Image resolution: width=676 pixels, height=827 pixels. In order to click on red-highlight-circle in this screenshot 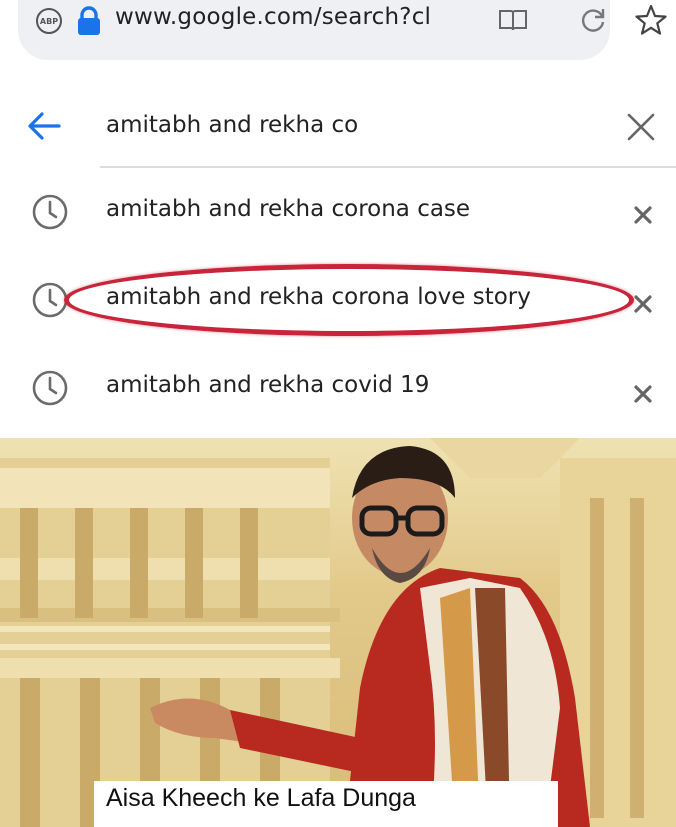, I will do `click(349, 300)`.